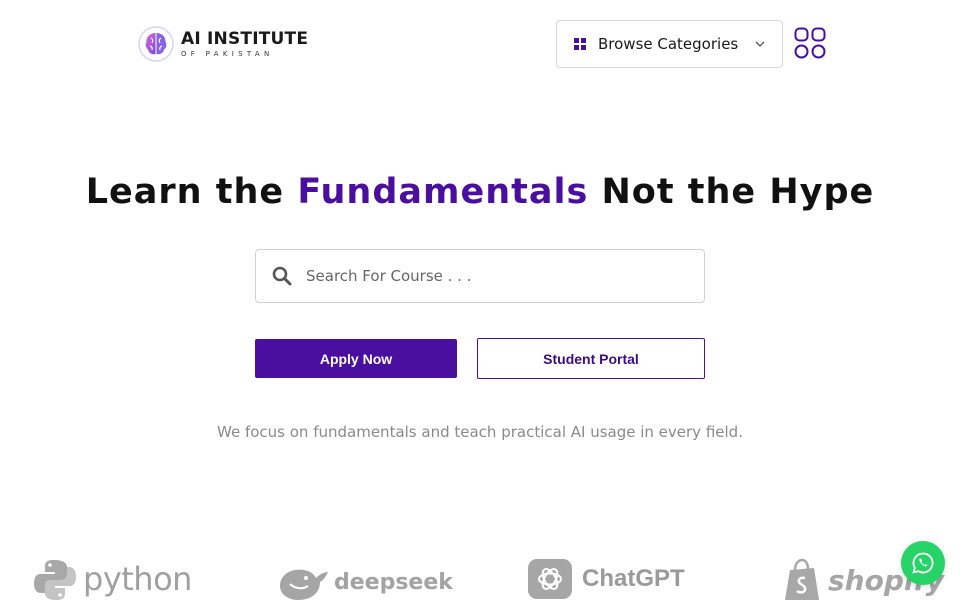 The image size is (960, 600). What do you see at coordinates (156, 44) in the screenshot?
I see `brain-logo-icon` at bounding box center [156, 44].